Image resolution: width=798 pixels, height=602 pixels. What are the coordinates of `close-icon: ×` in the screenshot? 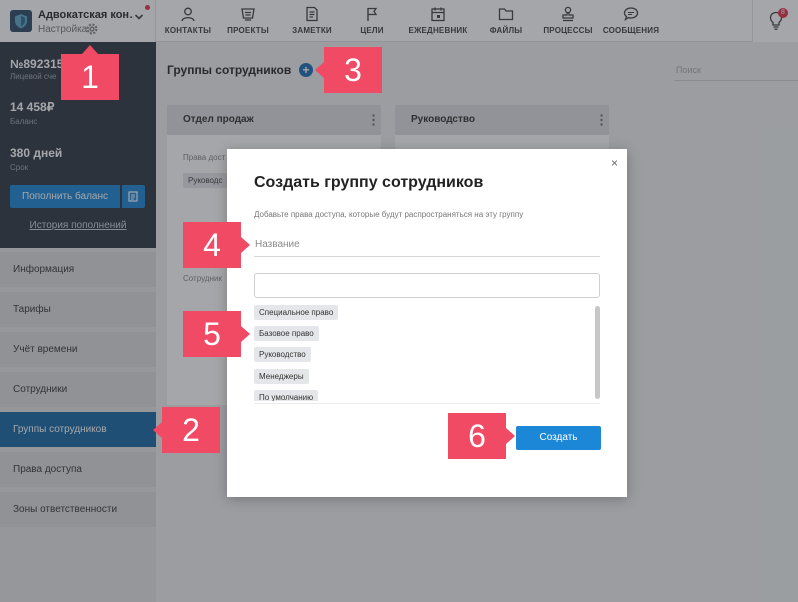 It's located at (614, 163).